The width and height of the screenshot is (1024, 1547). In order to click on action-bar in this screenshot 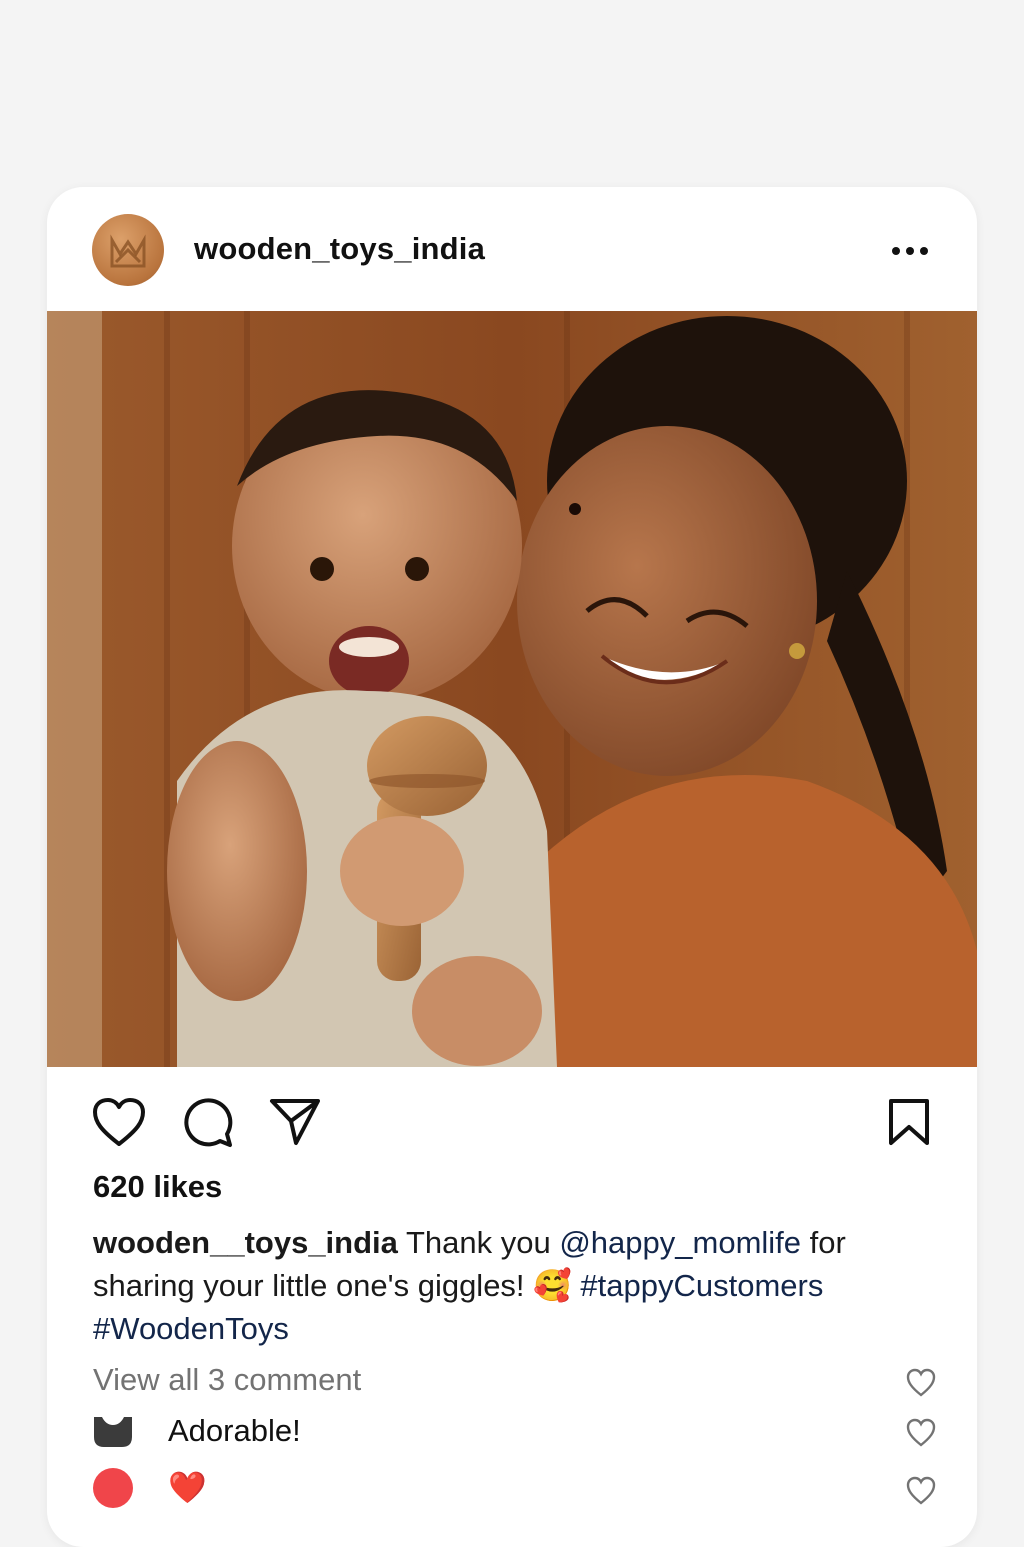, I will do `click(512, 1127)`.